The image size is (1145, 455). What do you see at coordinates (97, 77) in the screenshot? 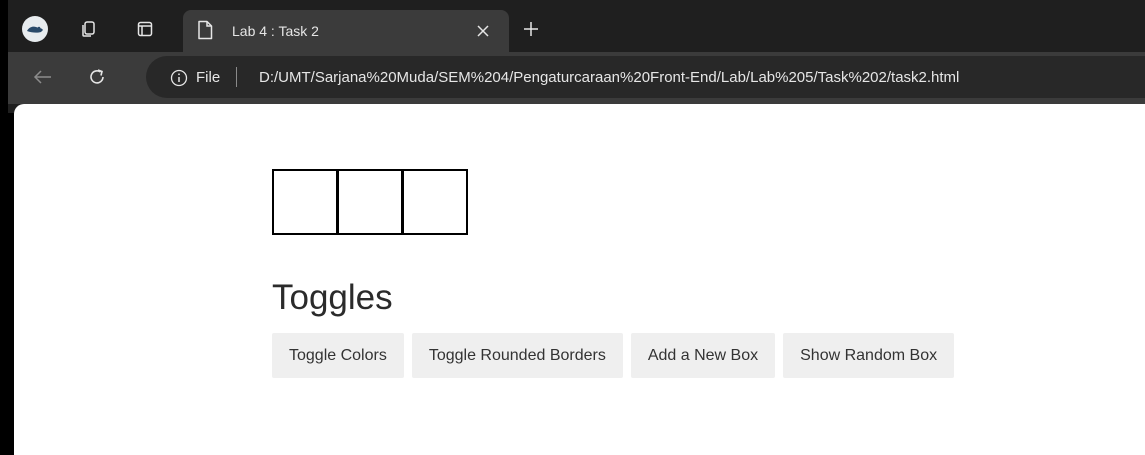
I see `reload-icon` at bounding box center [97, 77].